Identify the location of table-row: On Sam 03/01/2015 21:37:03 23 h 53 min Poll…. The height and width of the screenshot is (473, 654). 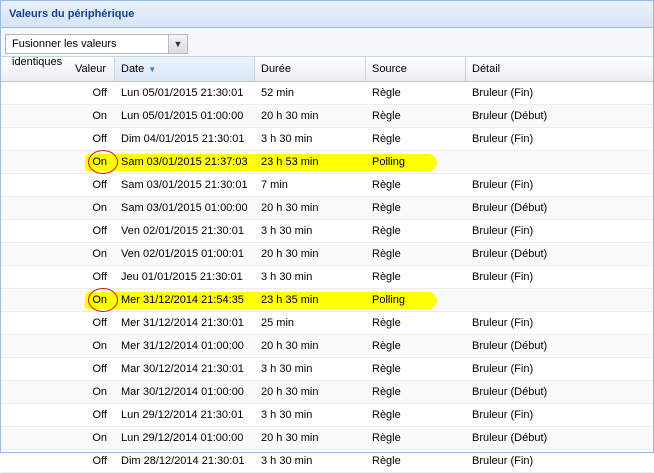
(327, 162).